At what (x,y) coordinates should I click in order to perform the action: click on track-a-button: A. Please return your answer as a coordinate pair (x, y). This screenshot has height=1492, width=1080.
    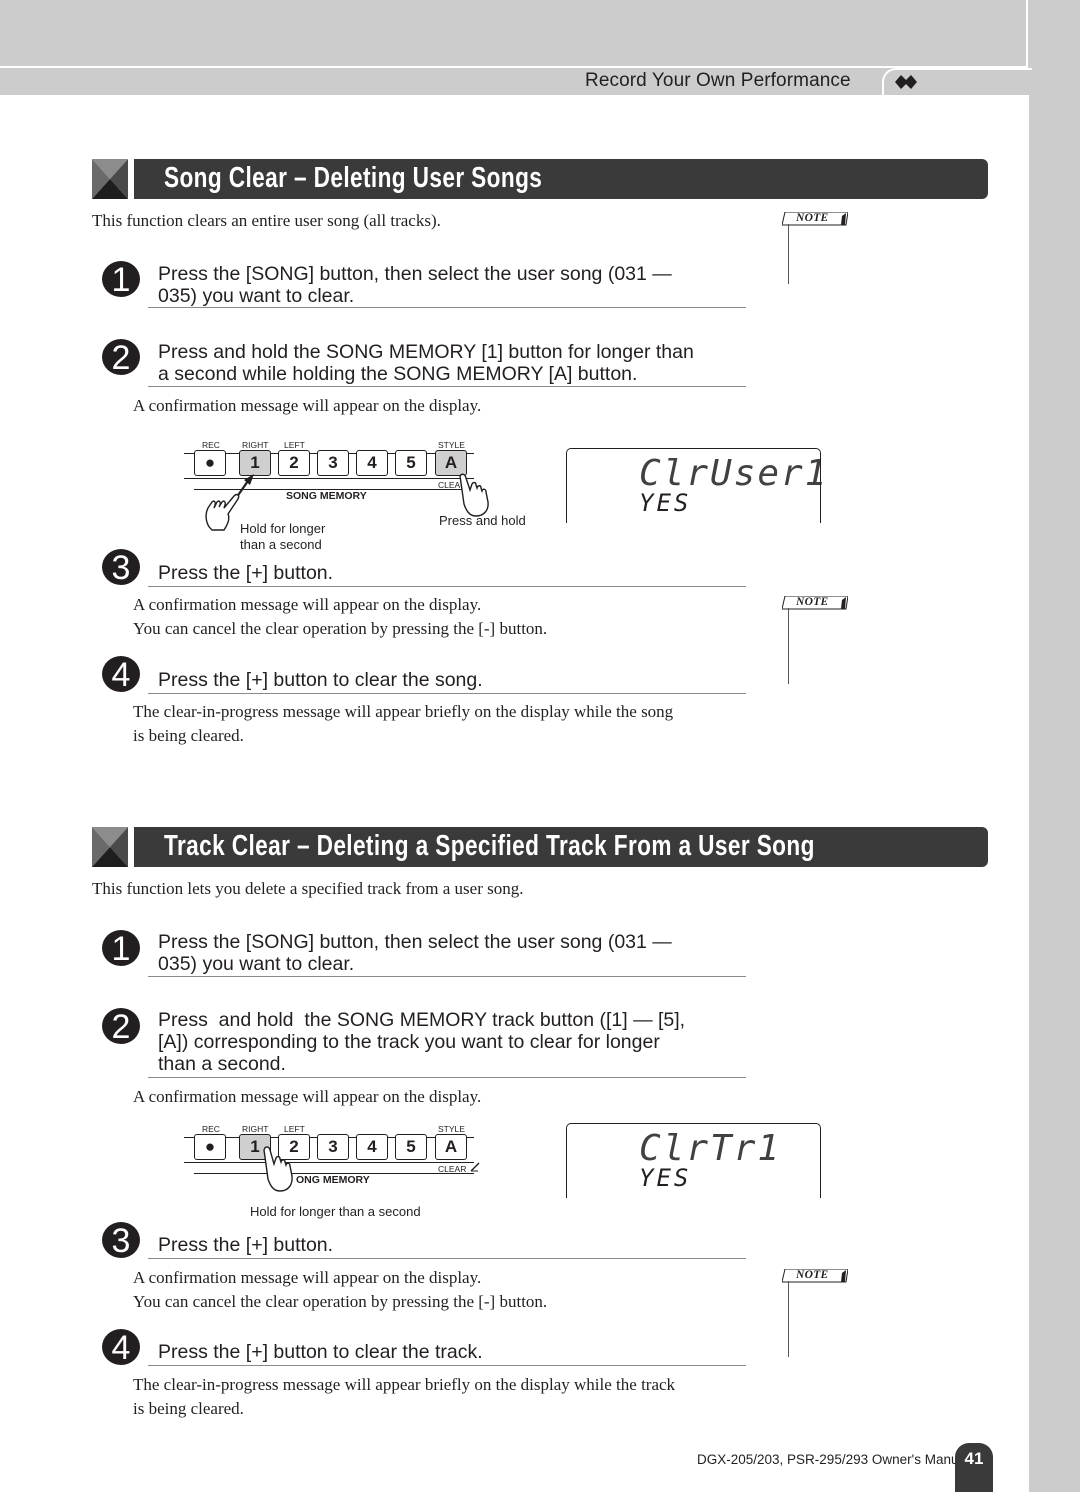
    Looking at the image, I should click on (451, 1147).